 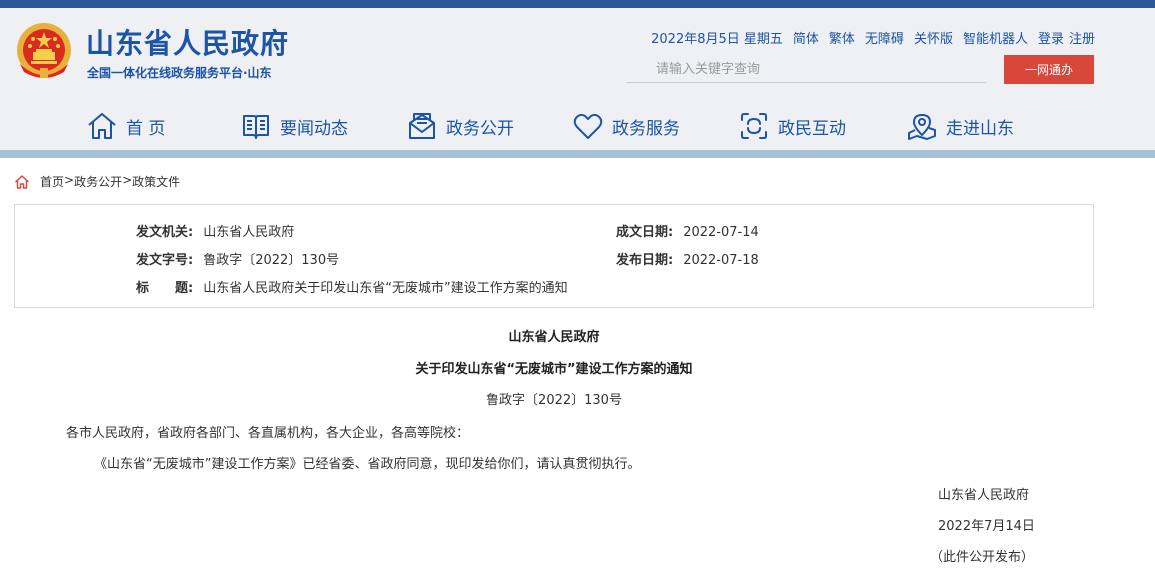 I want to click on meta-doc-number: 发文字号: 鲁政字〔2022〕130号, so click(x=237, y=258).